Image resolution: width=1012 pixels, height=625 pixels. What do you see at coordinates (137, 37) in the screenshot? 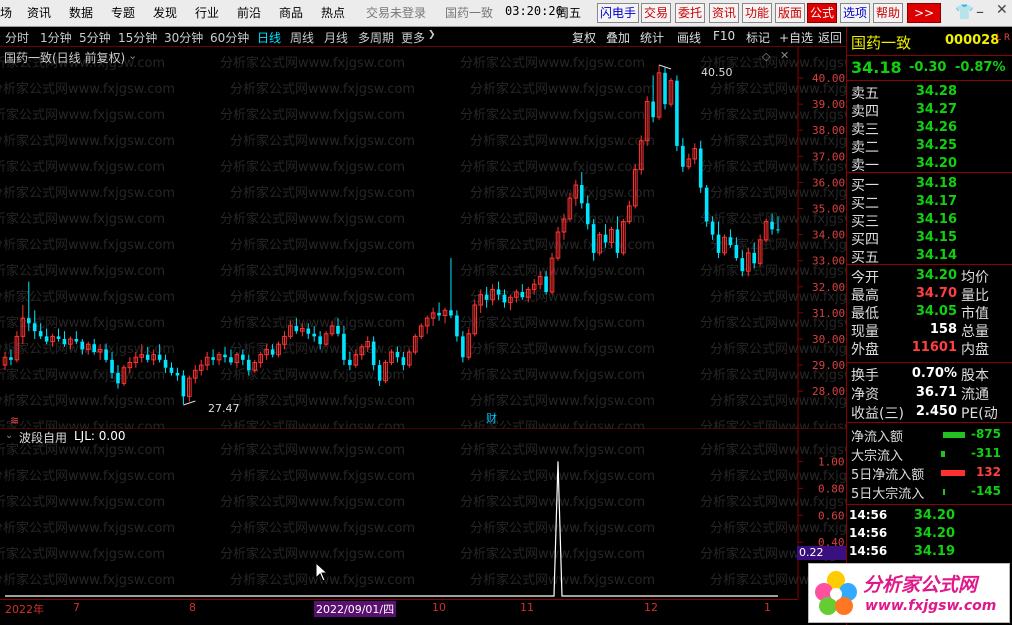
I see `period-15min: 15分钟` at bounding box center [137, 37].